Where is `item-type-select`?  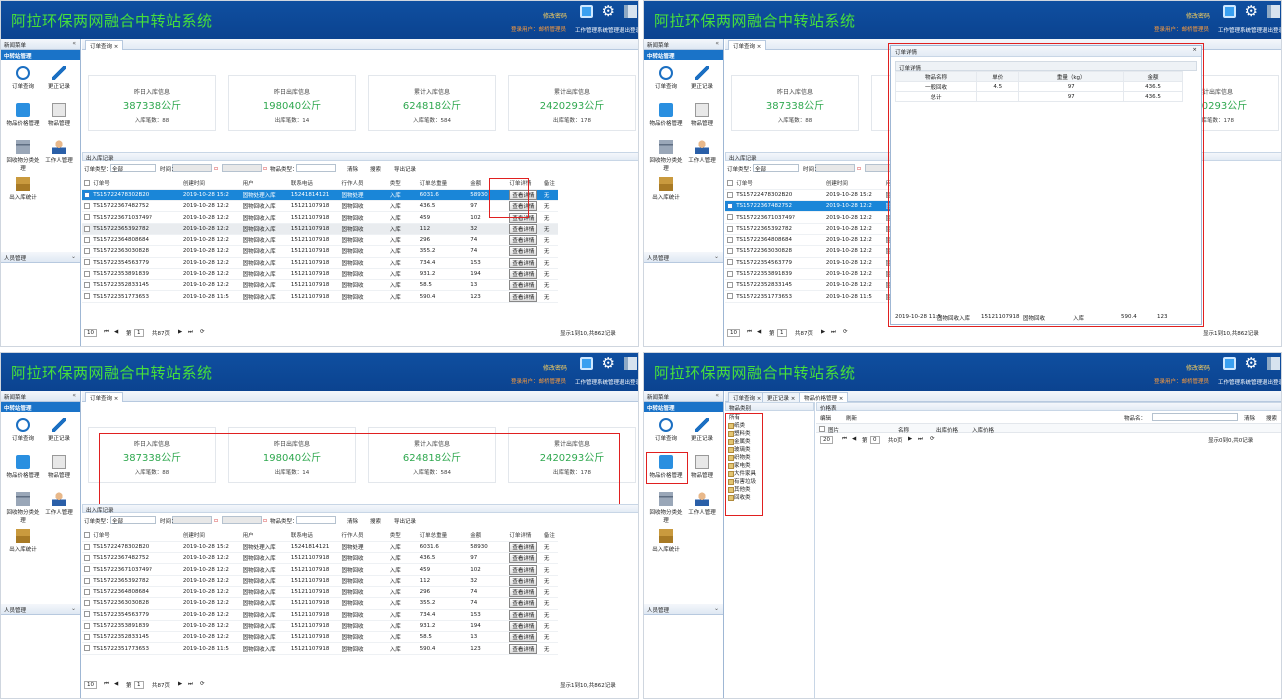
item-type-select is located at coordinates (316, 520).